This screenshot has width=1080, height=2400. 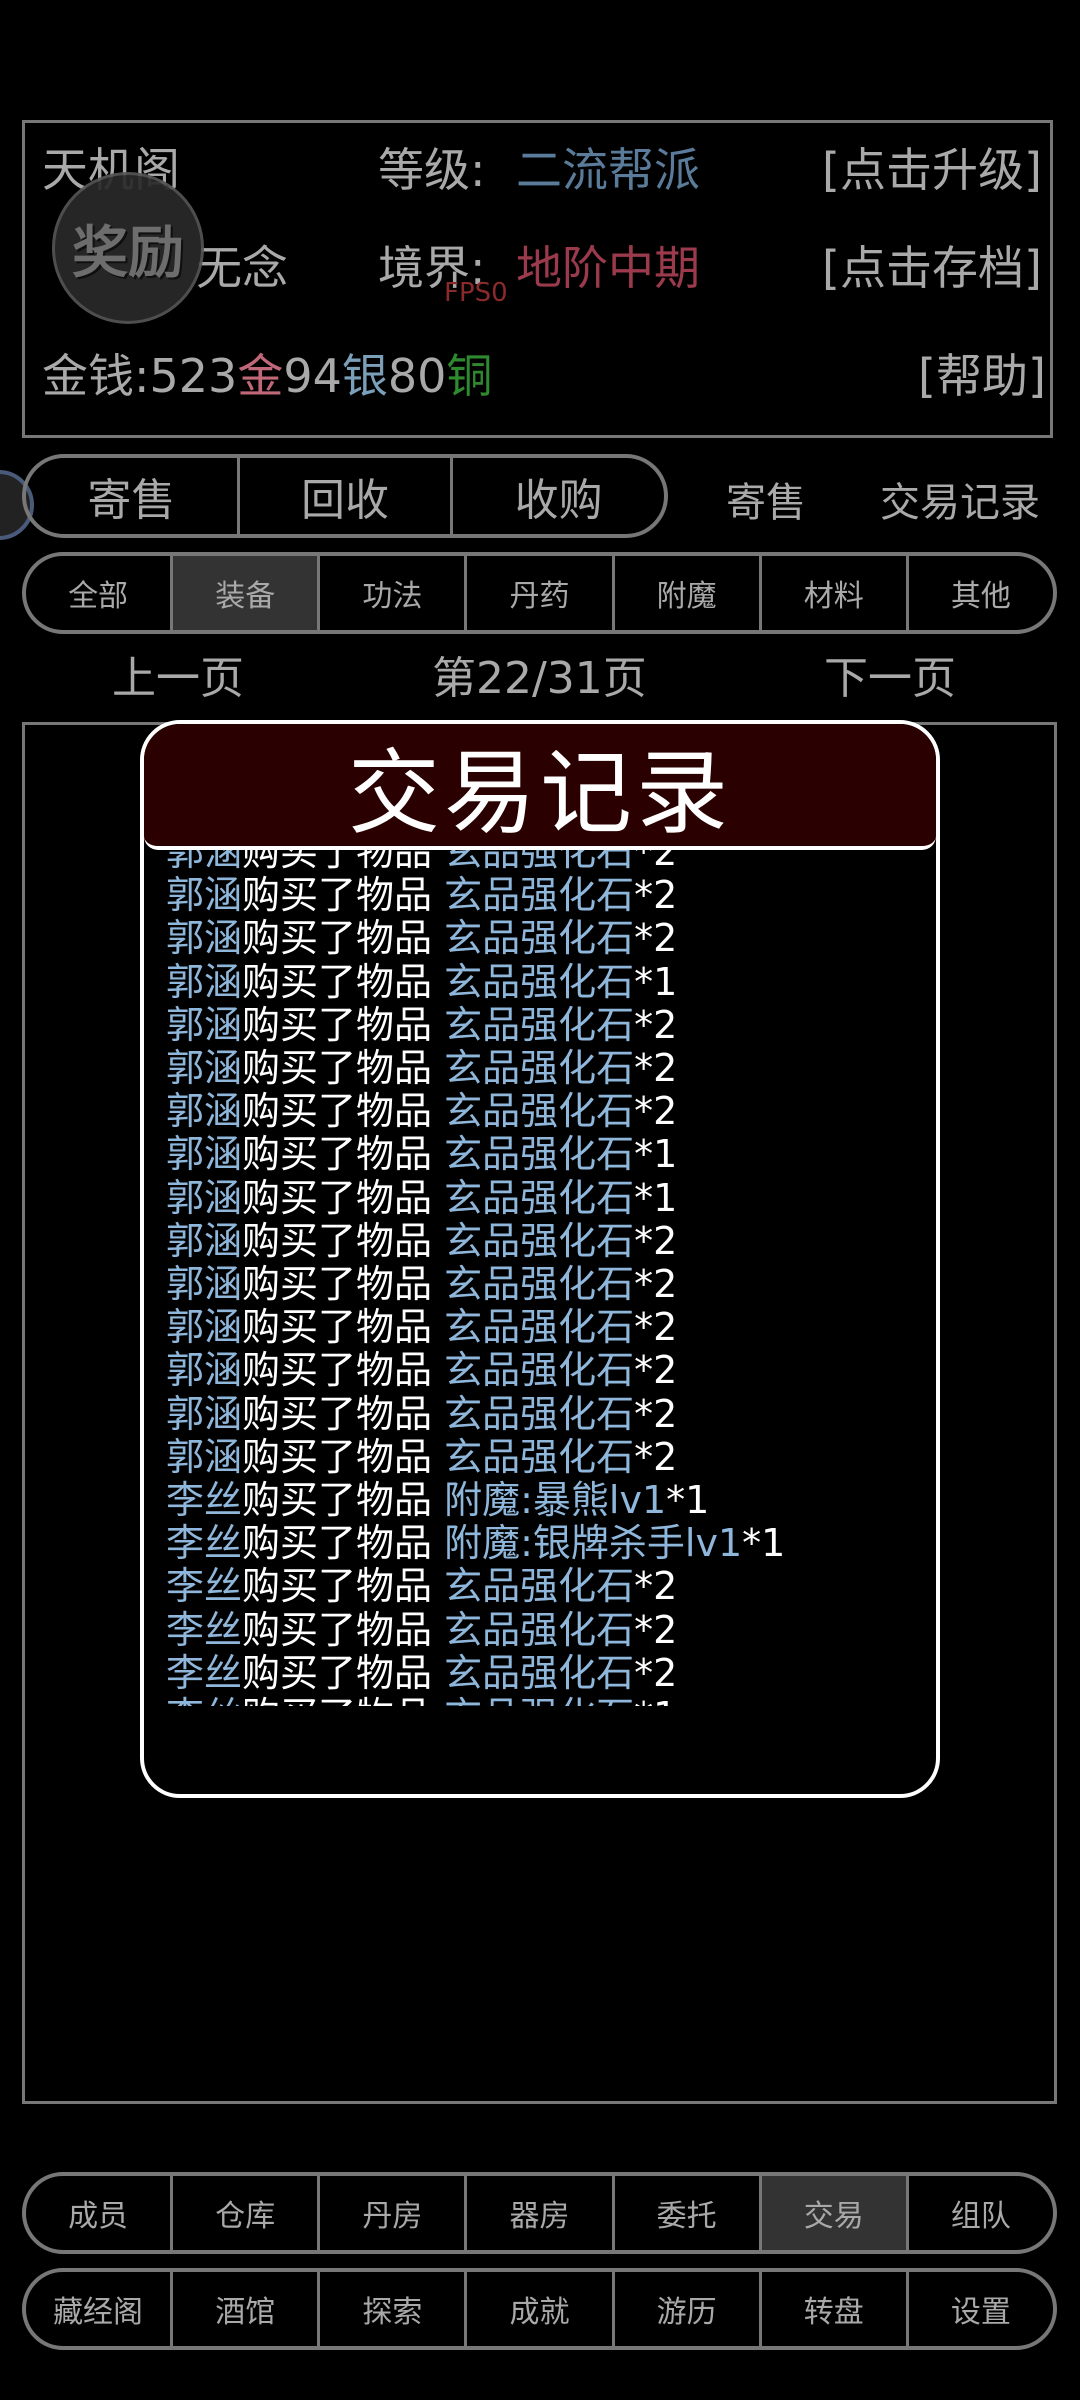 What do you see at coordinates (688, 2213) in the screenshot?
I see `nav-commission: 委托` at bounding box center [688, 2213].